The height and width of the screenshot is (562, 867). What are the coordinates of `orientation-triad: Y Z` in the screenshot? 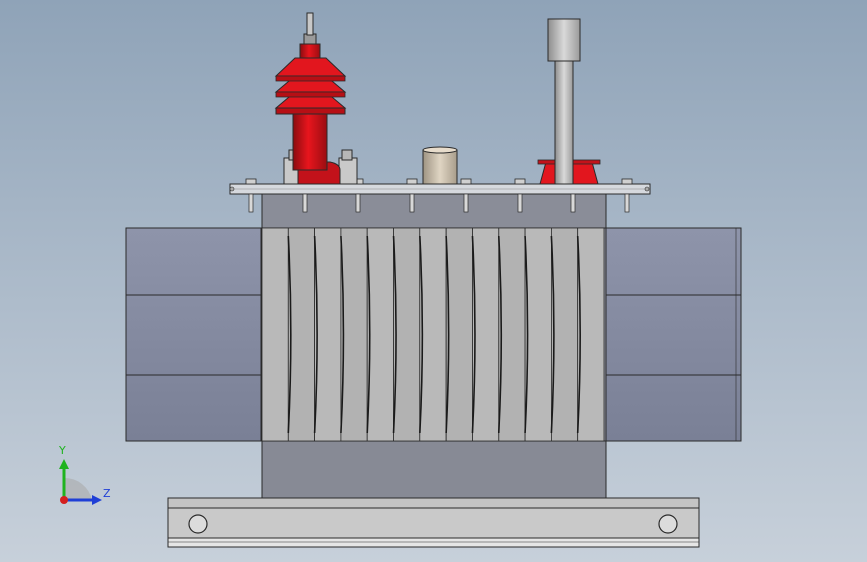 It's located at (84, 474).